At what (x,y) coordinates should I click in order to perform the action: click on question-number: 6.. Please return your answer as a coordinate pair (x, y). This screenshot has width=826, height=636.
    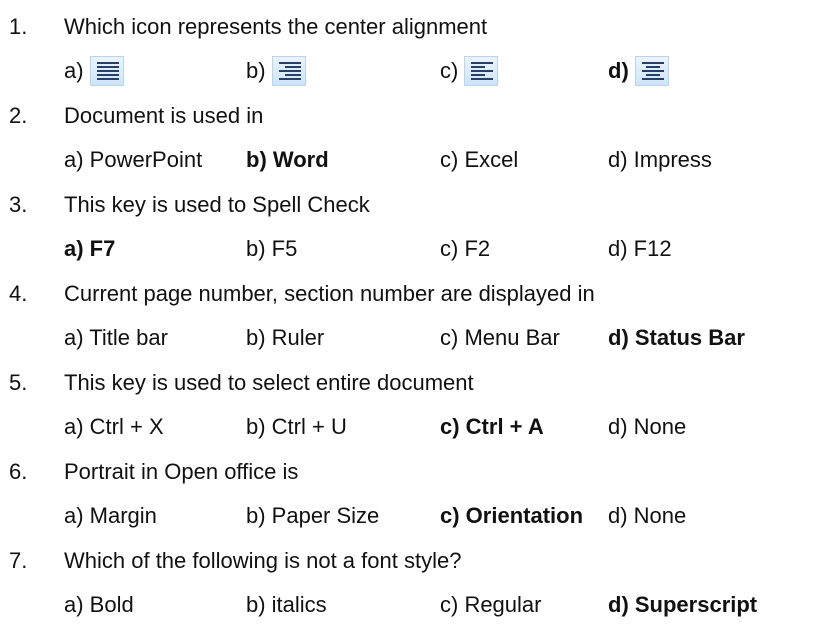
    Looking at the image, I should click on (18, 471).